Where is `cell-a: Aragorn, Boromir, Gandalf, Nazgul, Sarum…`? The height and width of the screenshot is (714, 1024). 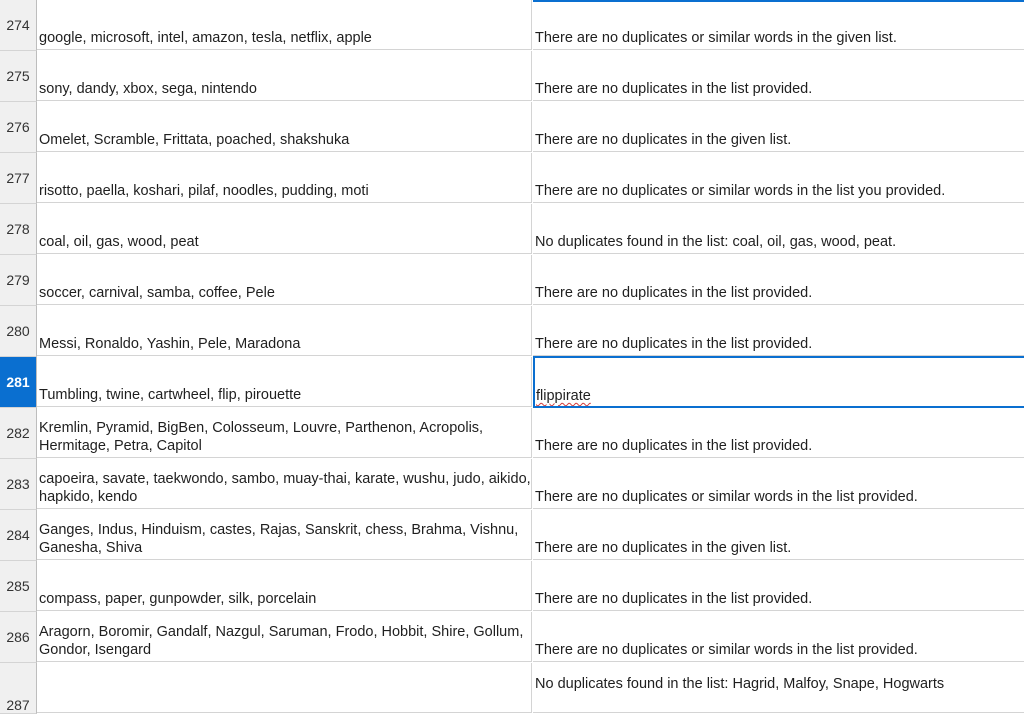 cell-a: Aragorn, Boromir, Gandalf, Nazgul, Sarum… is located at coordinates (284, 637).